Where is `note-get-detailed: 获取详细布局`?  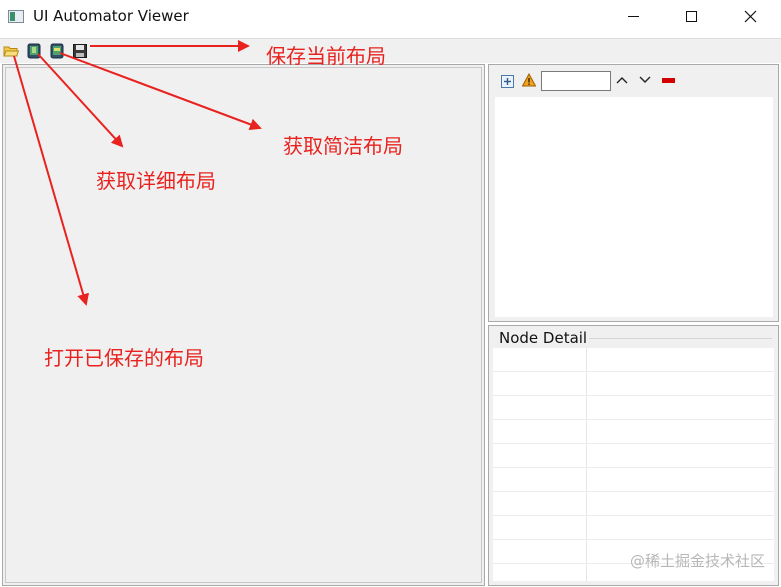
note-get-detailed: 获取详细布局 is located at coordinates (156, 181).